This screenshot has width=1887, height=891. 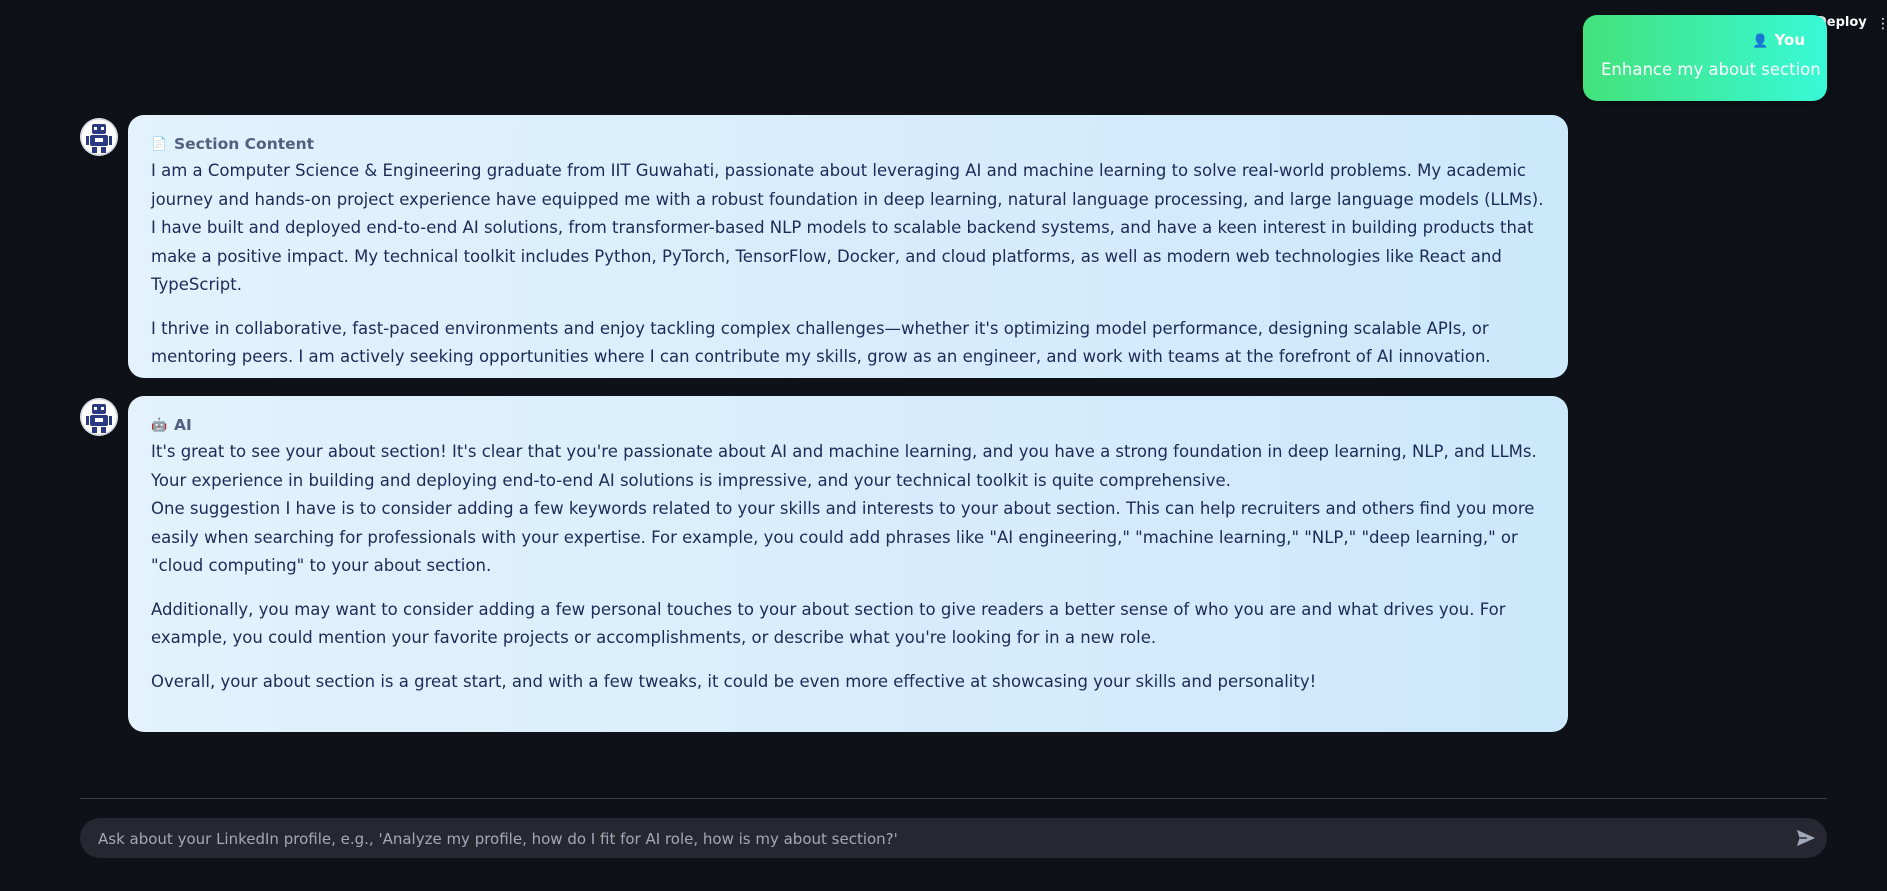 What do you see at coordinates (1703, 40) in the screenshot?
I see `user-message-header: 👤 You` at bounding box center [1703, 40].